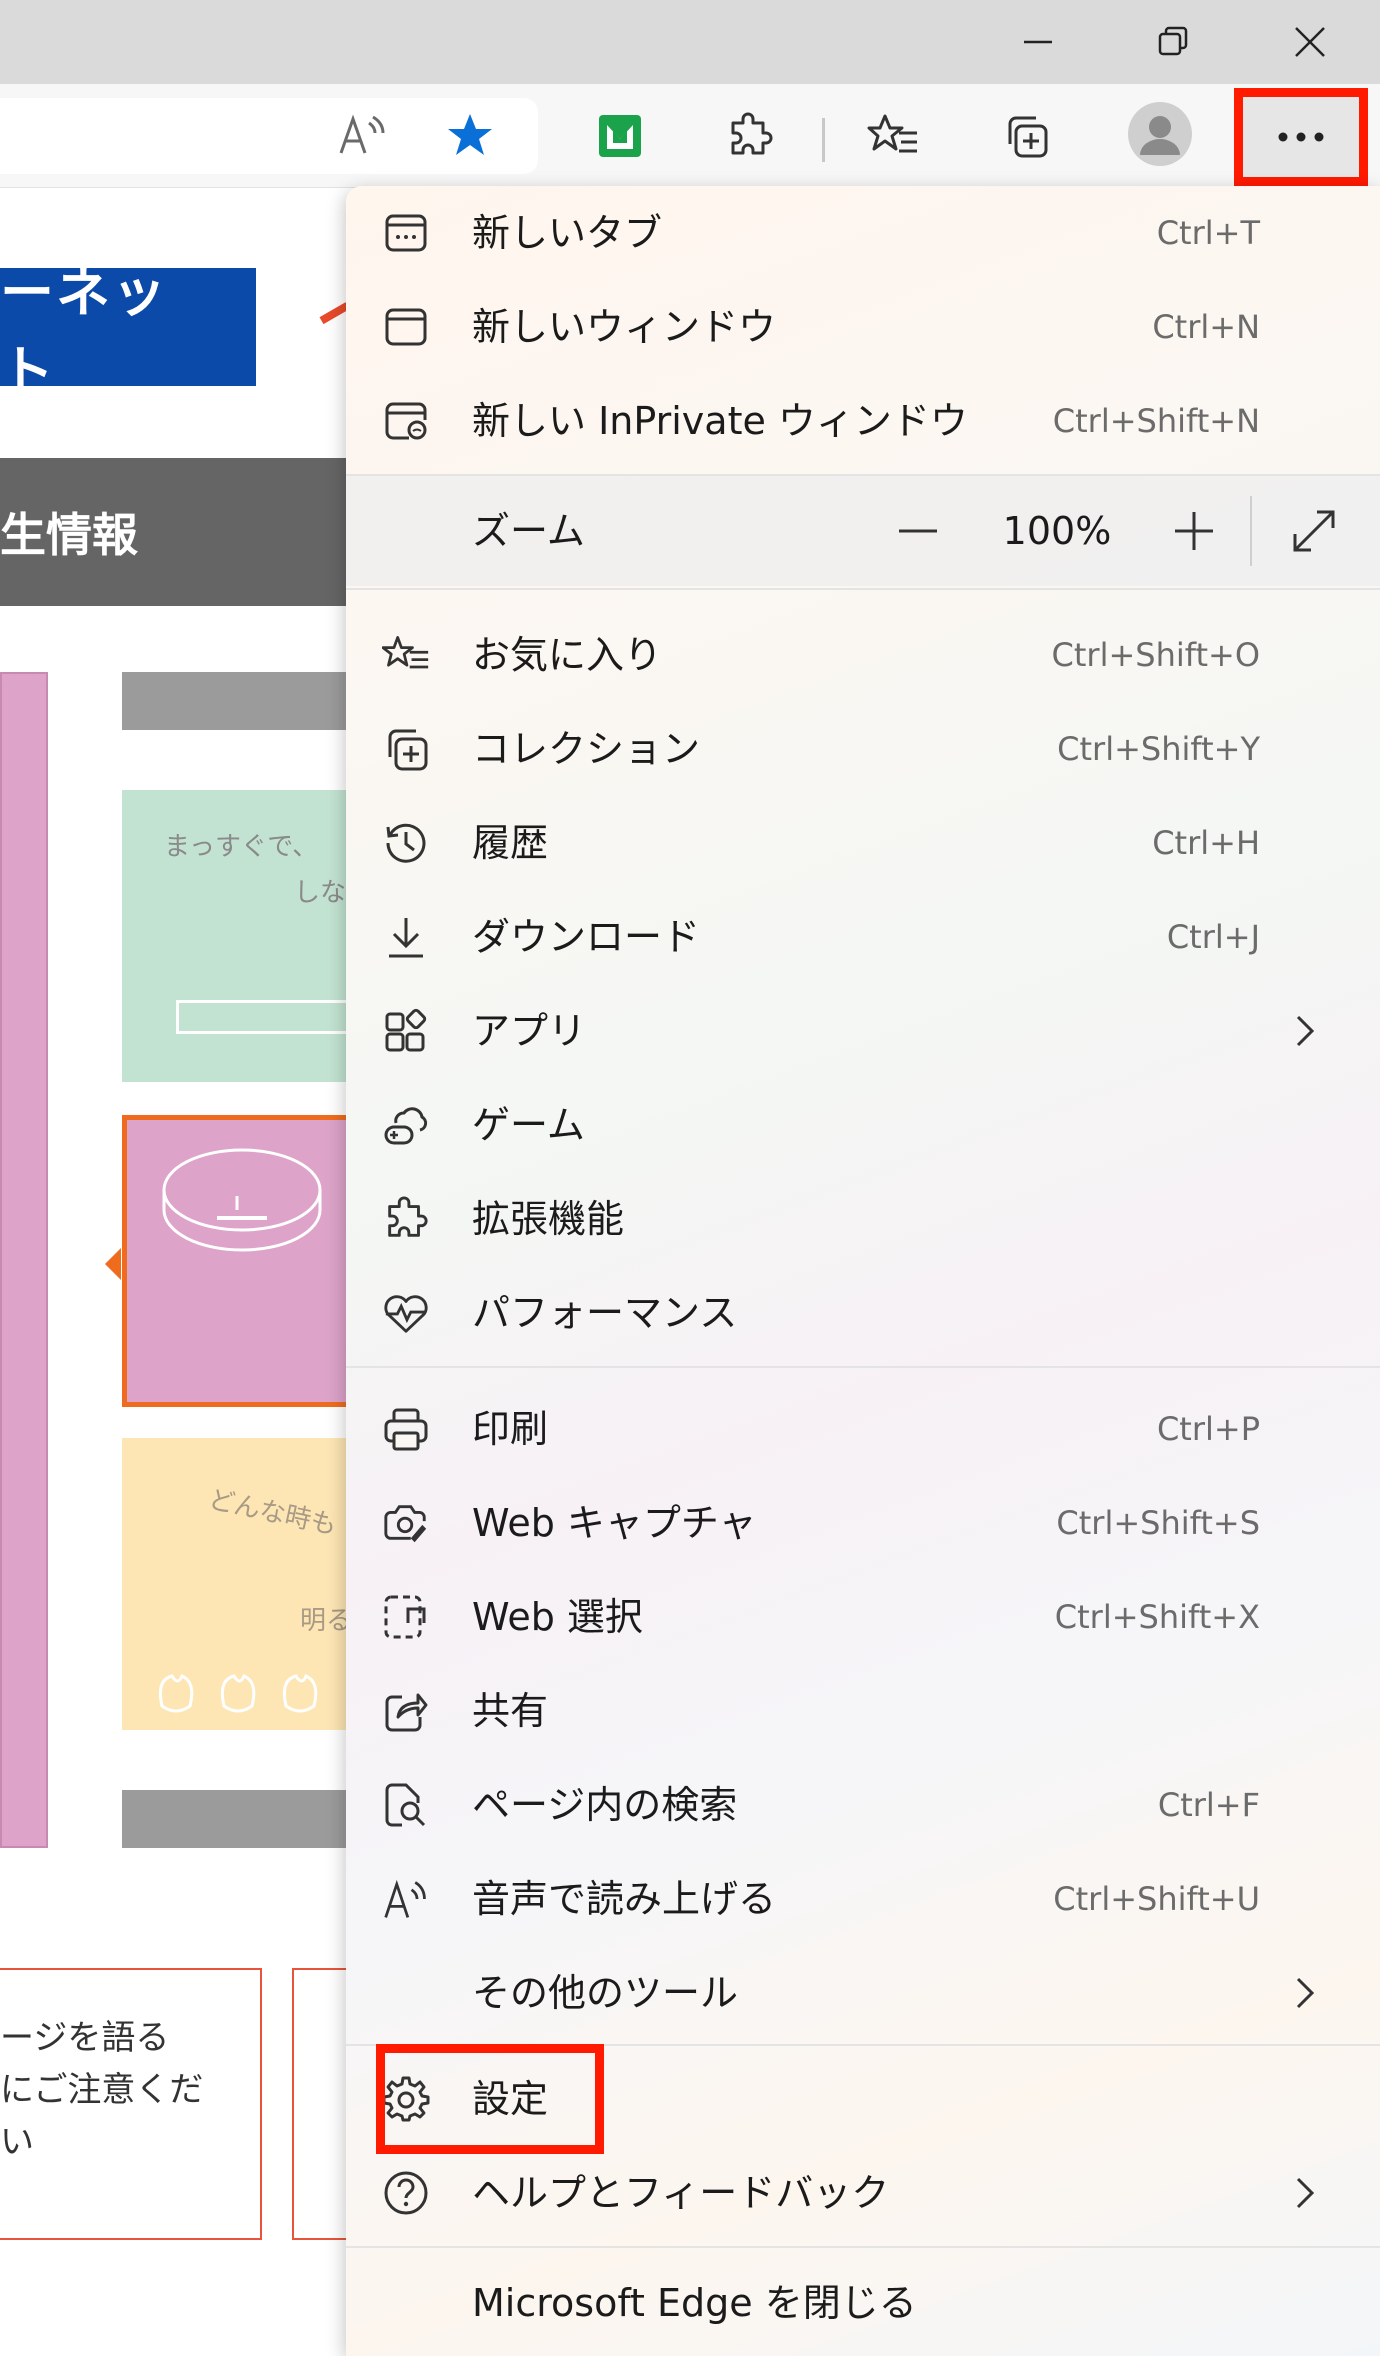 The height and width of the screenshot is (2356, 1380). What do you see at coordinates (1208, 1805) in the screenshot?
I see `menu-item-shortcut: Ctrl+F` at bounding box center [1208, 1805].